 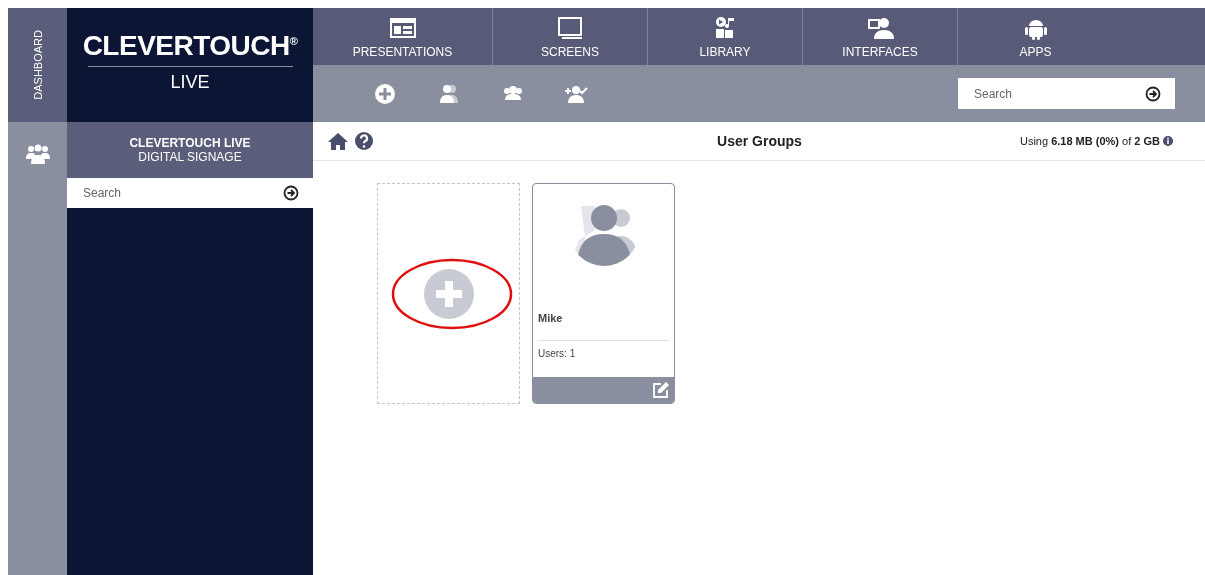 What do you see at coordinates (402, 28) in the screenshot?
I see `presentation-icon` at bounding box center [402, 28].